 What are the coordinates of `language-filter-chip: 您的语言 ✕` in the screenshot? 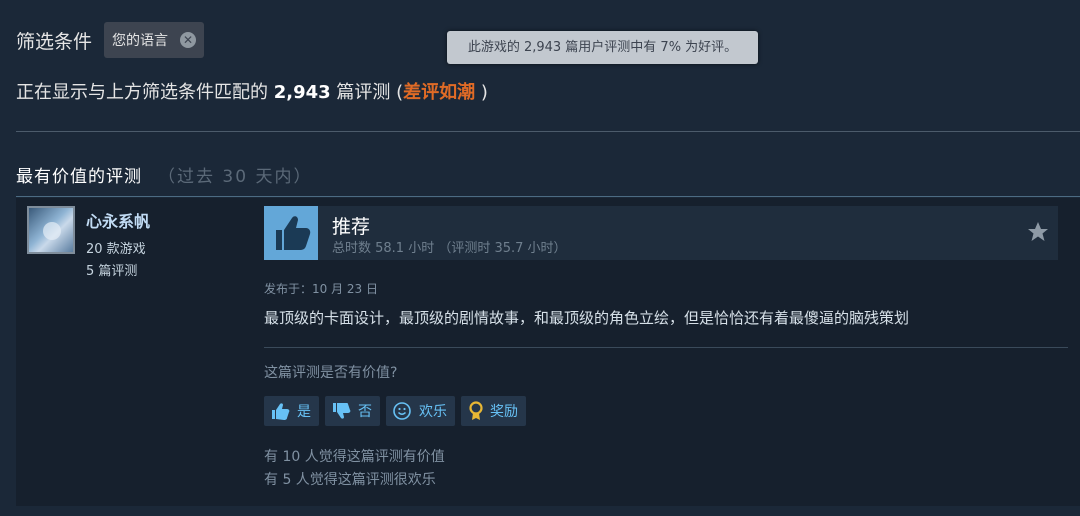 It's located at (154, 40).